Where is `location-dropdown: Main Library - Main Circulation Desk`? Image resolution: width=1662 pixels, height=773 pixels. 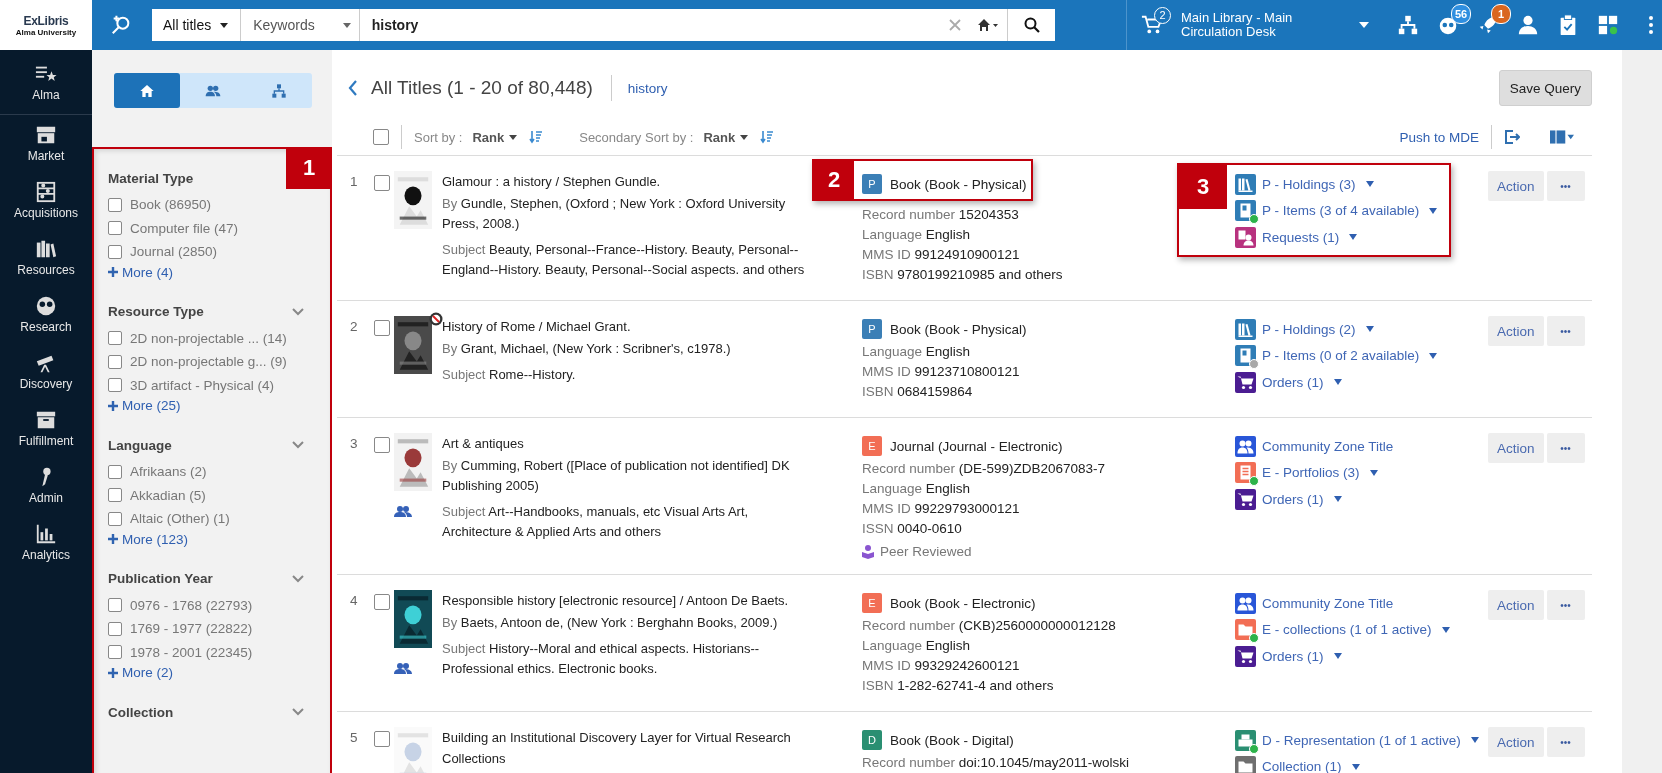 location-dropdown: Main Library - Main Circulation Desk is located at coordinates (1266, 25).